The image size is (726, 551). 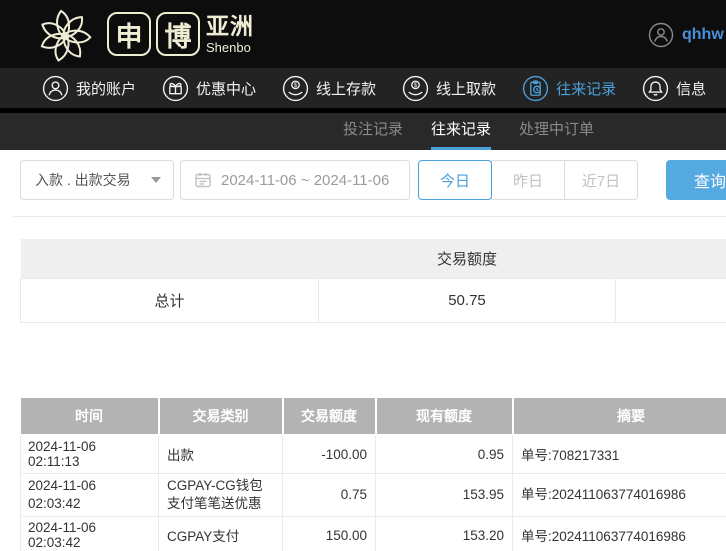 What do you see at coordinates (703, 34) in the screenshot?
I see `username: qhhw` at bounding box center [703, 34].